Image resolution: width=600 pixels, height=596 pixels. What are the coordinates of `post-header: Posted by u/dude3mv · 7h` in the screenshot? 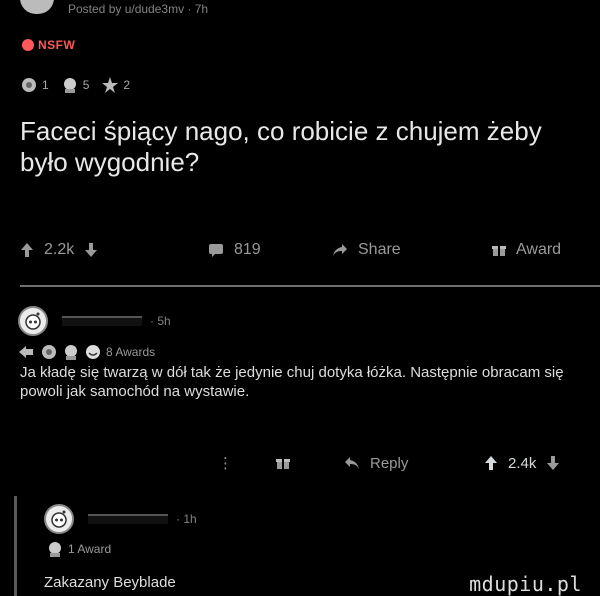 It's located at (114, 9).